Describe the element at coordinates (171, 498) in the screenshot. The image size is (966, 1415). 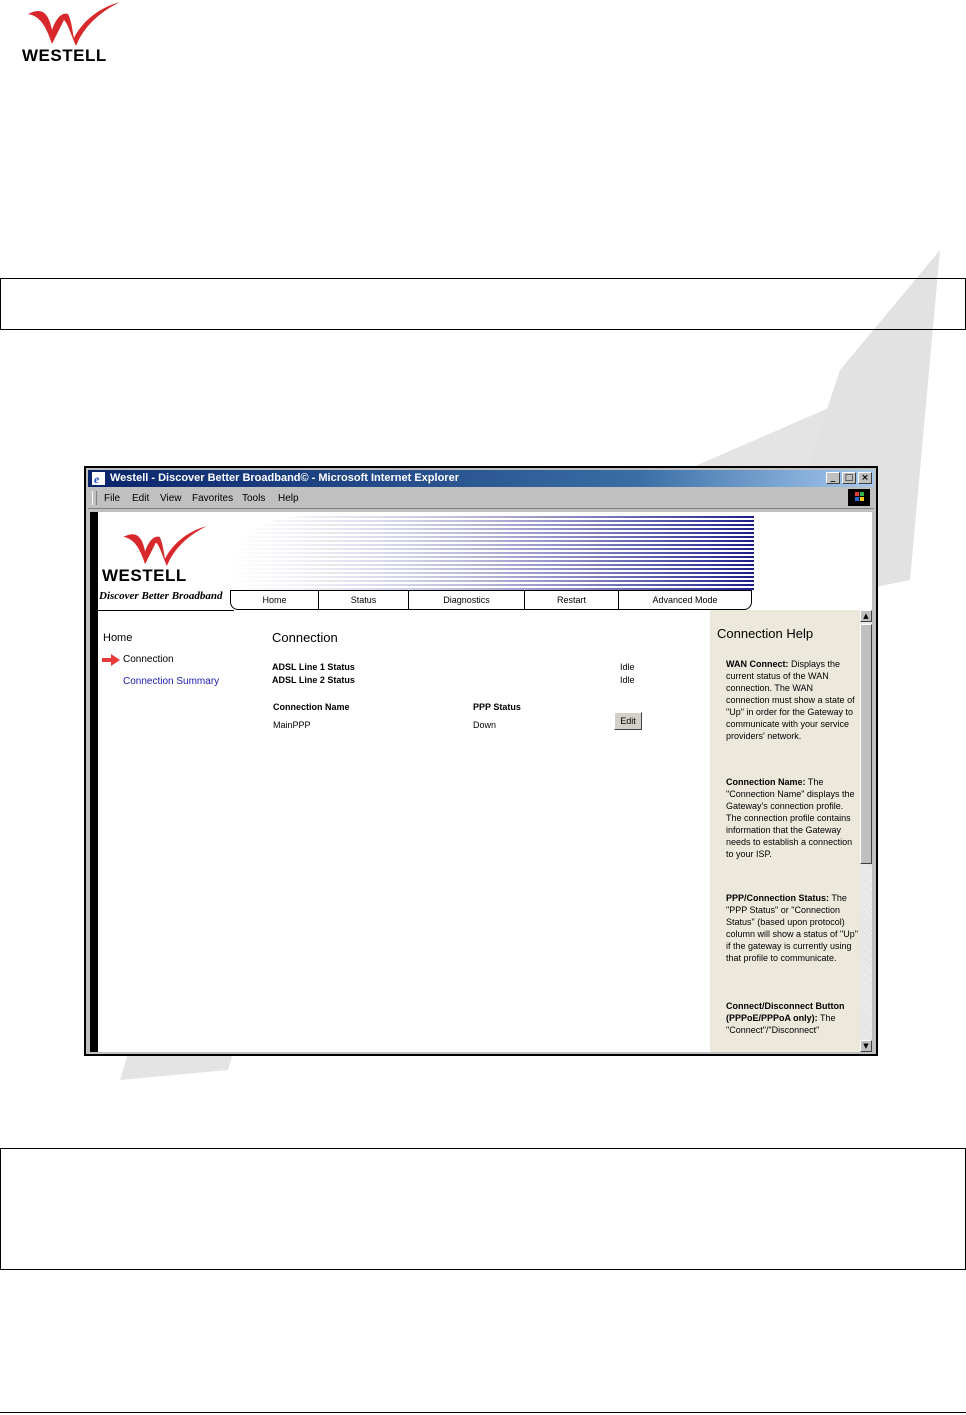
I see `menu-view: View` at that location.